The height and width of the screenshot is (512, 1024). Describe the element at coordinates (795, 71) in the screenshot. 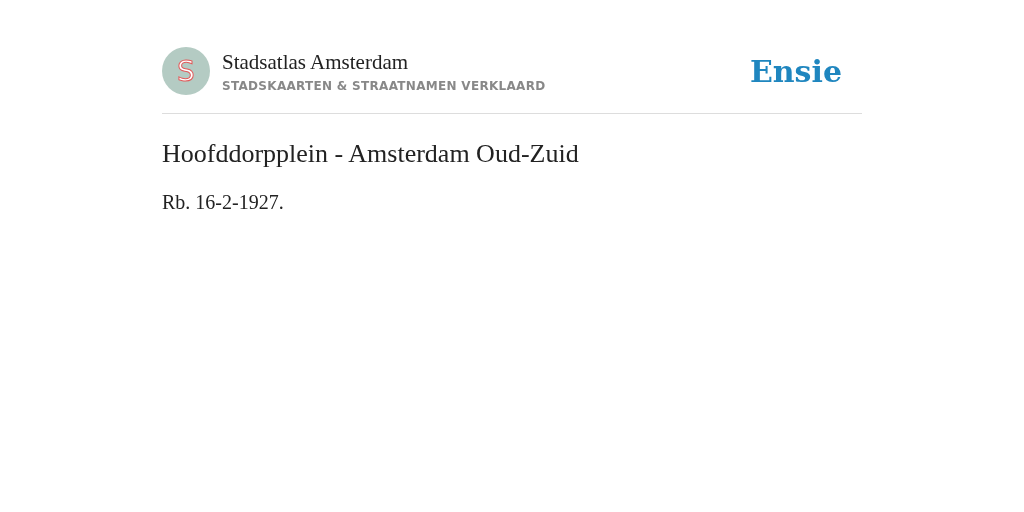

I see `brand-logo: Ensie` at that location.